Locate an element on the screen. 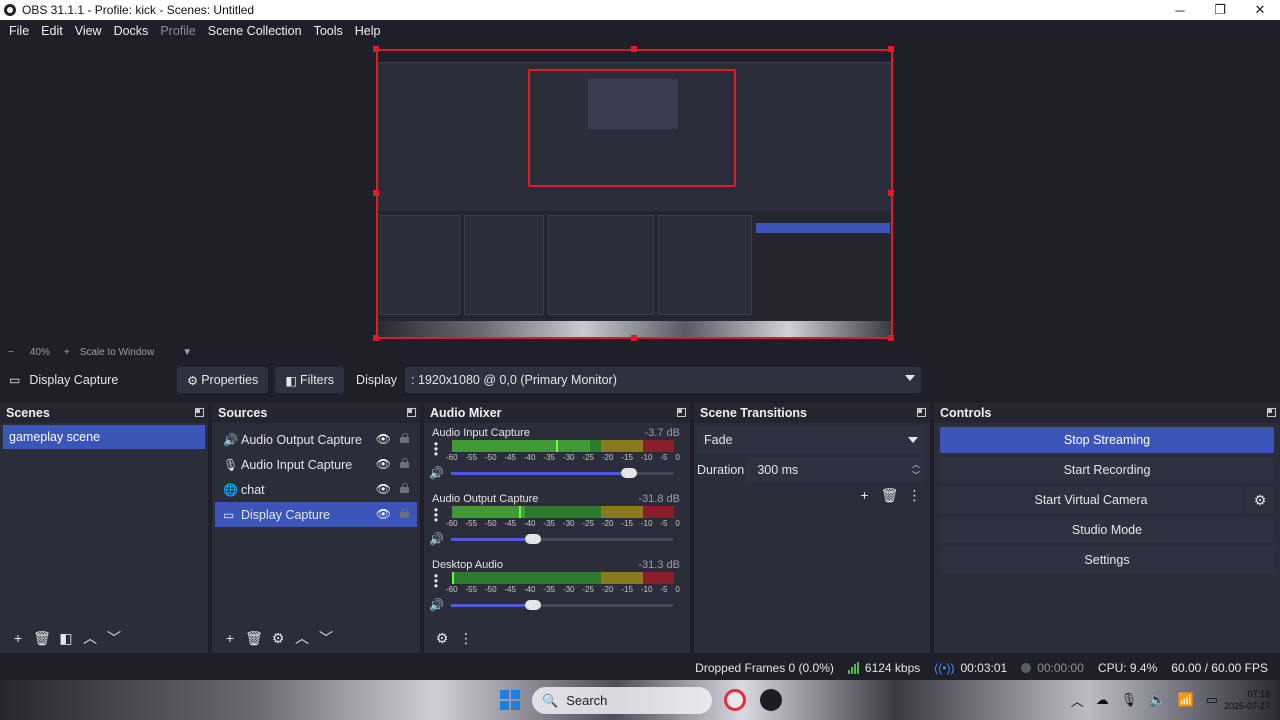  resize-handle-bl is located at coordinates (376, 338).